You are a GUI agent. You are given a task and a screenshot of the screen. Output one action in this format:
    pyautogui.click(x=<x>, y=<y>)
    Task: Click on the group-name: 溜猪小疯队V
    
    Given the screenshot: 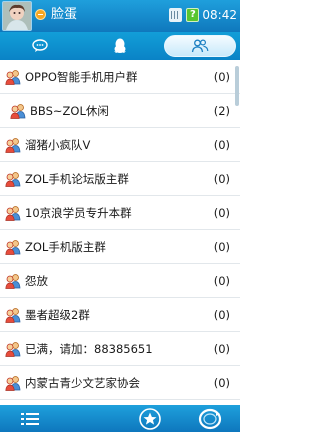 What is the action you would take?
    pyautogui.click(x=58, y=145)
    